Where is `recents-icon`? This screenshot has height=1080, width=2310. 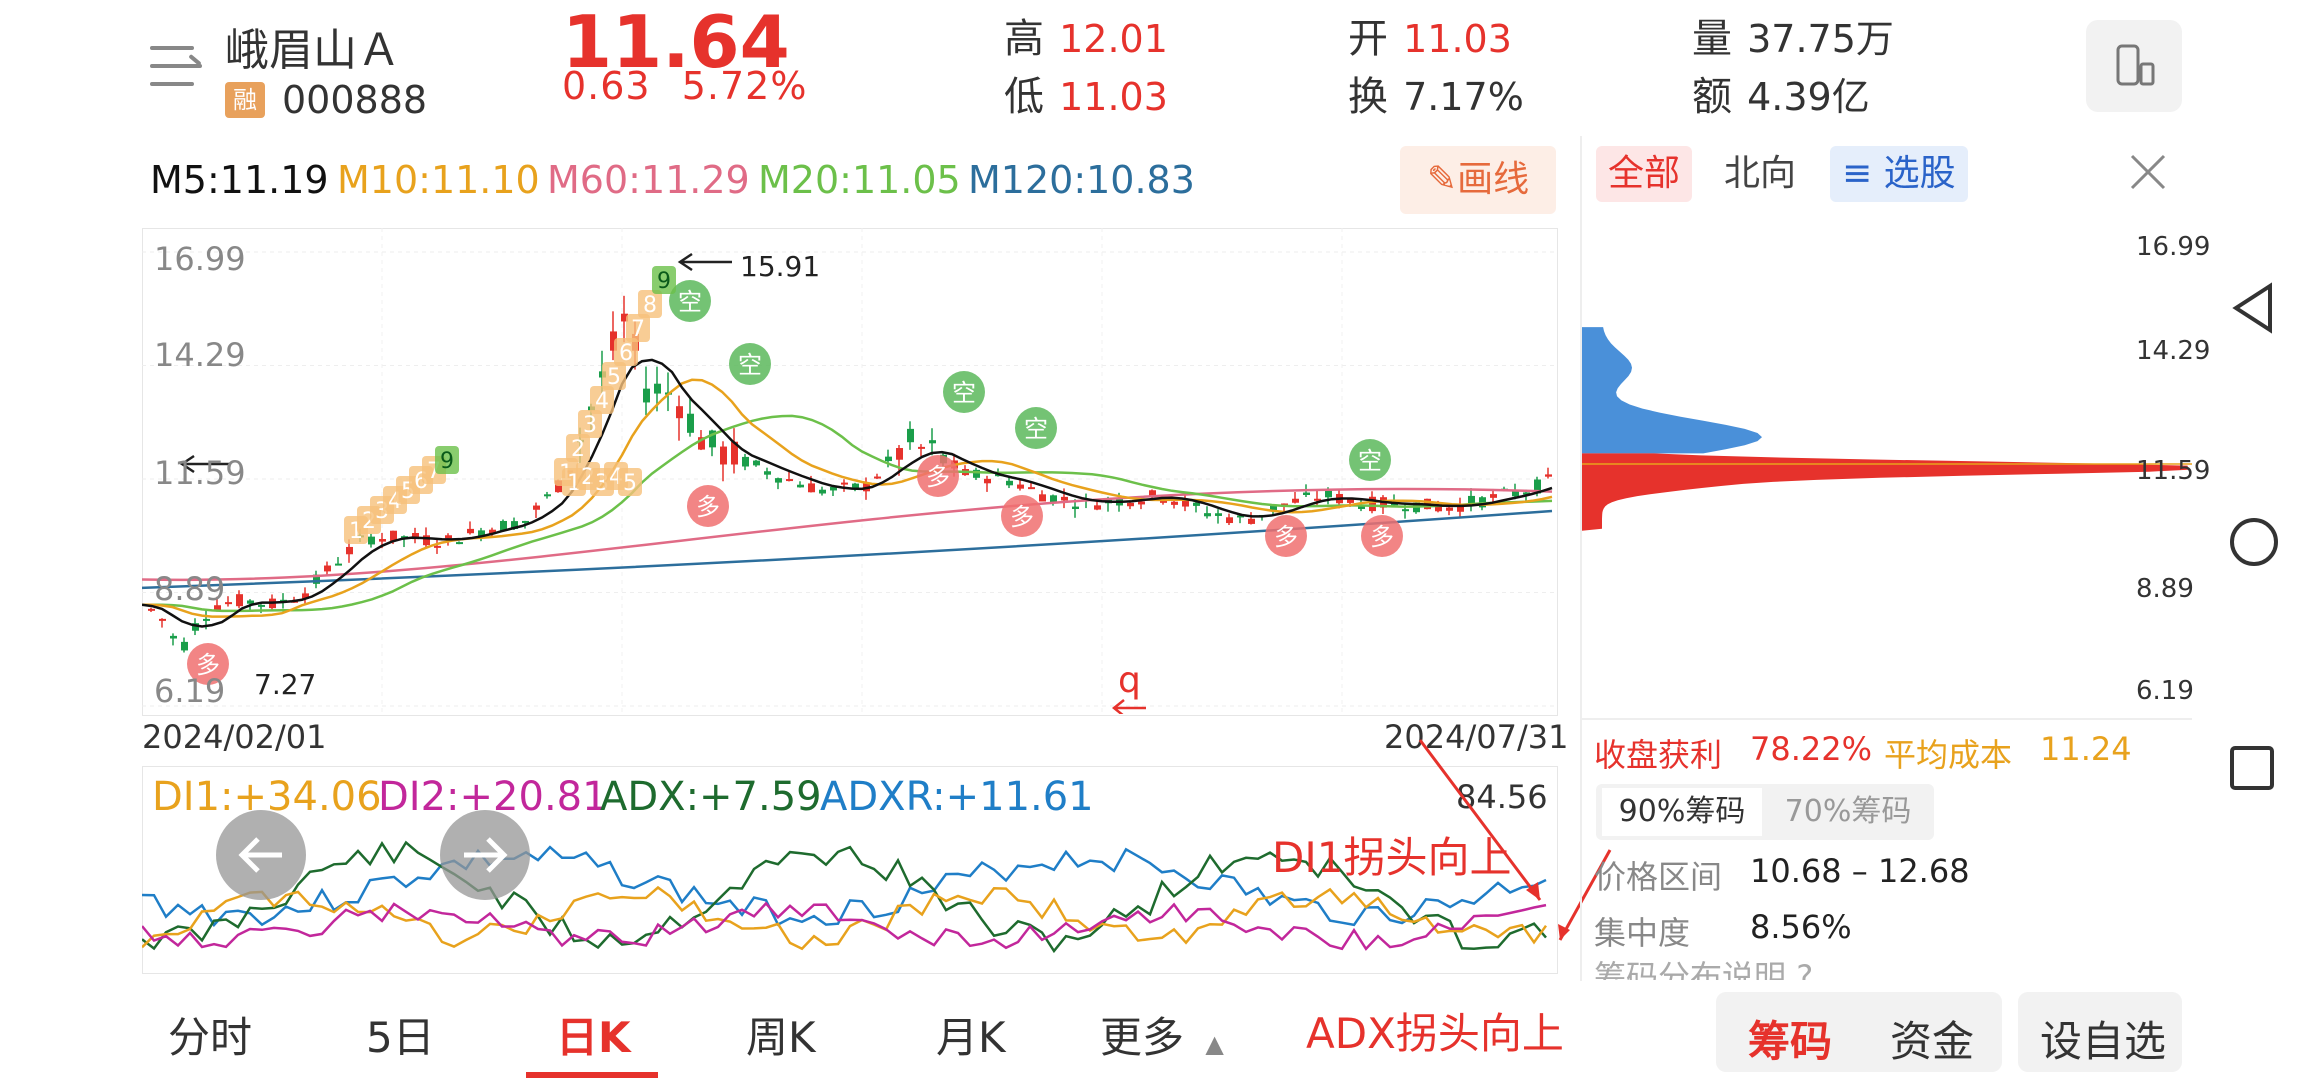 recents-icon is located at coordinates (2253, 769).